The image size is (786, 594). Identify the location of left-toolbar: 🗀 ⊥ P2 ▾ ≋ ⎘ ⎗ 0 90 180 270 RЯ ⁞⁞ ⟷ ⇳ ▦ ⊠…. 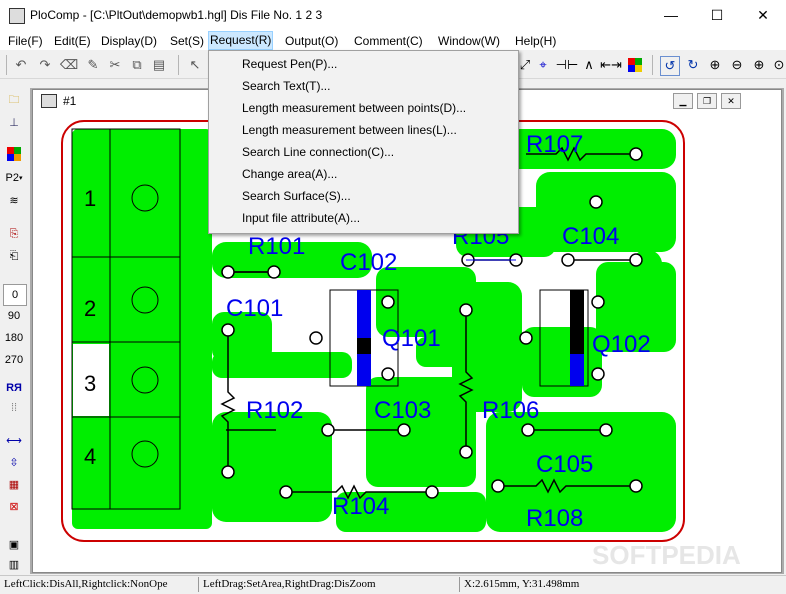
(14, 331).